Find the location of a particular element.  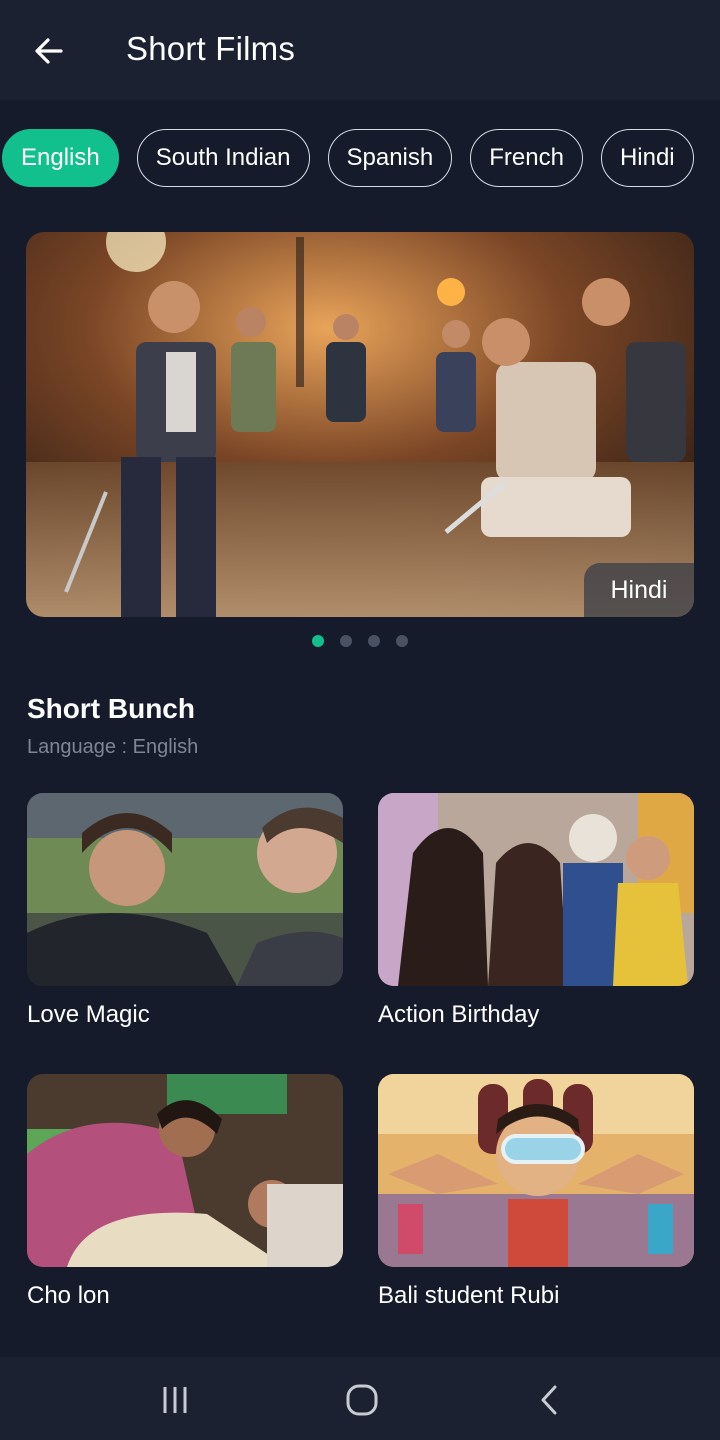

chip-hindi: Hindi is located at coordinates (647, 158).